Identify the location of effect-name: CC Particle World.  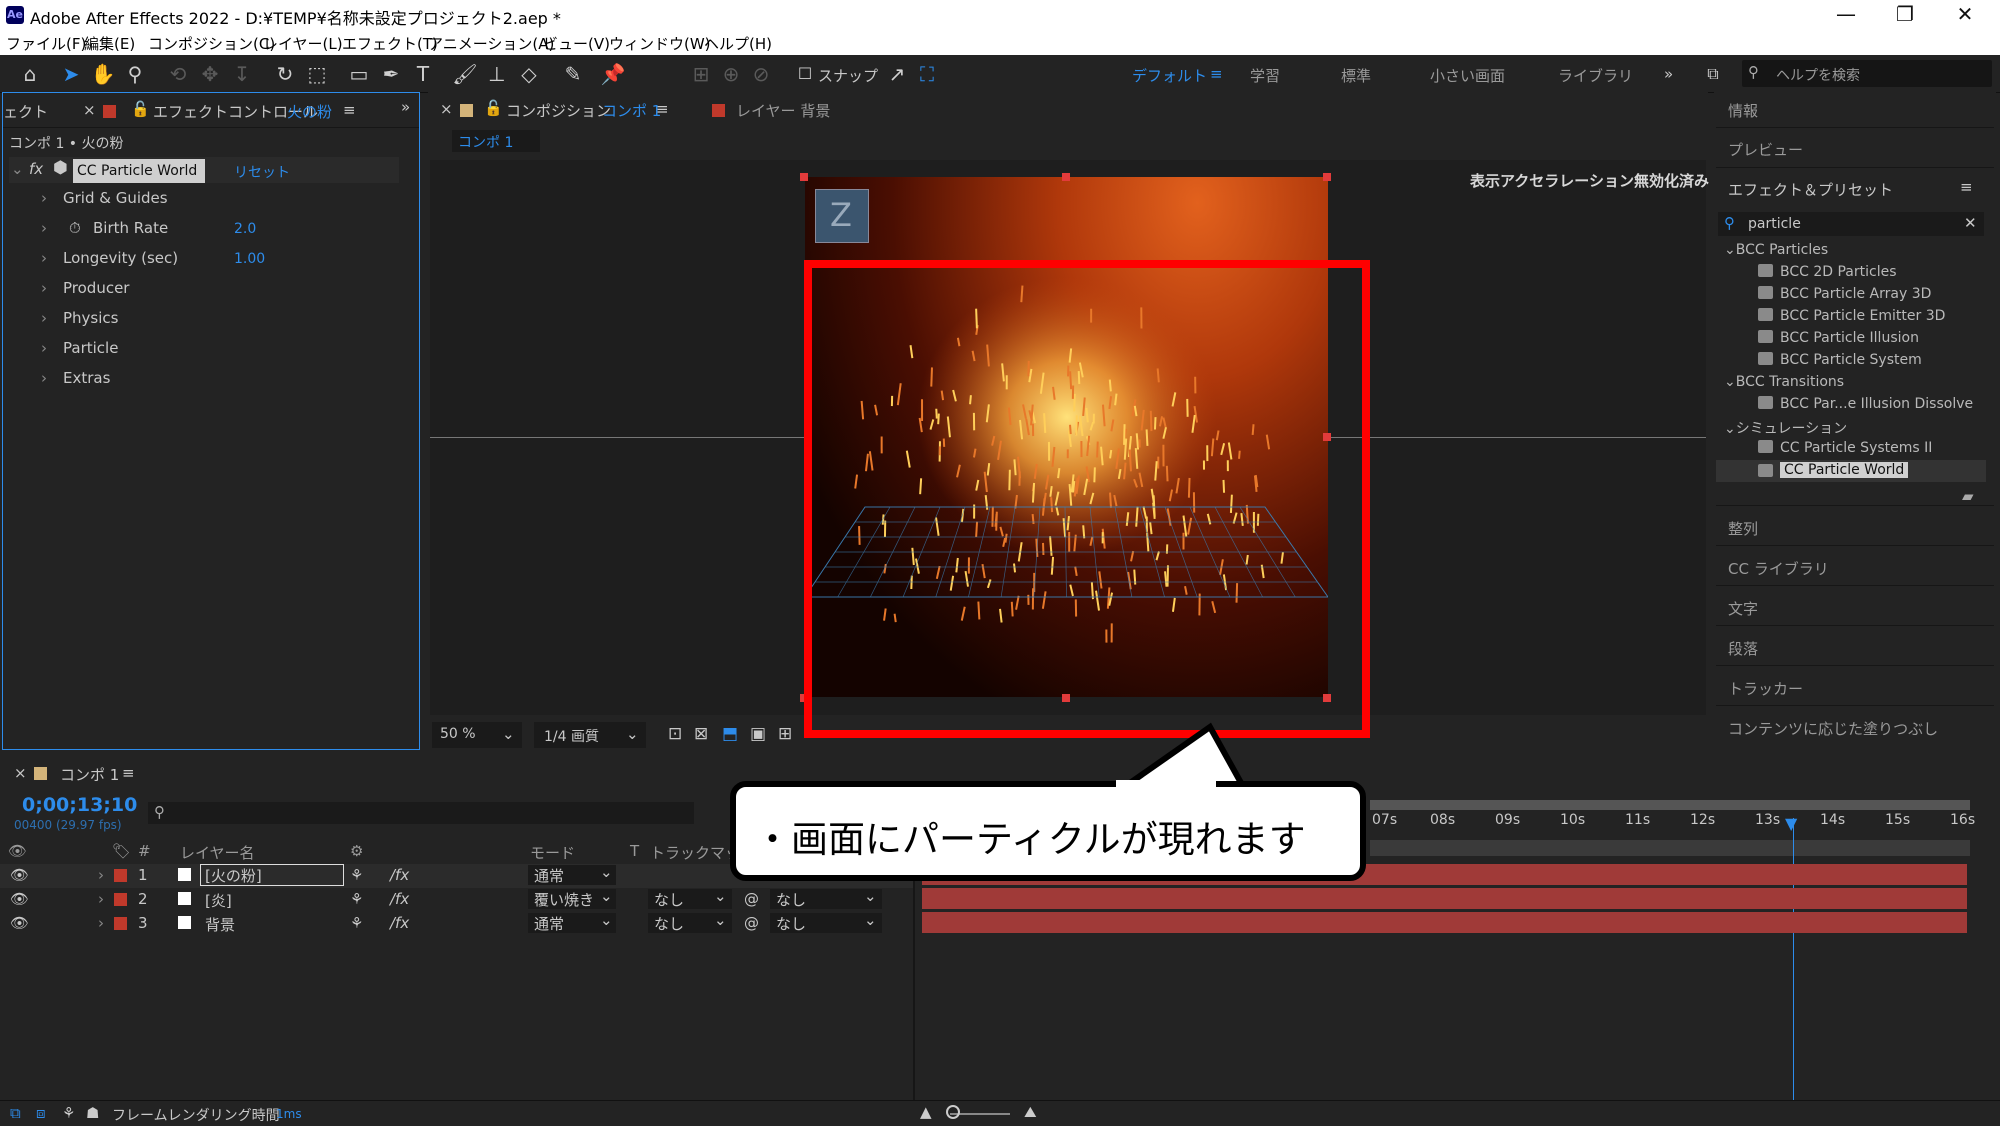
(139, 171).